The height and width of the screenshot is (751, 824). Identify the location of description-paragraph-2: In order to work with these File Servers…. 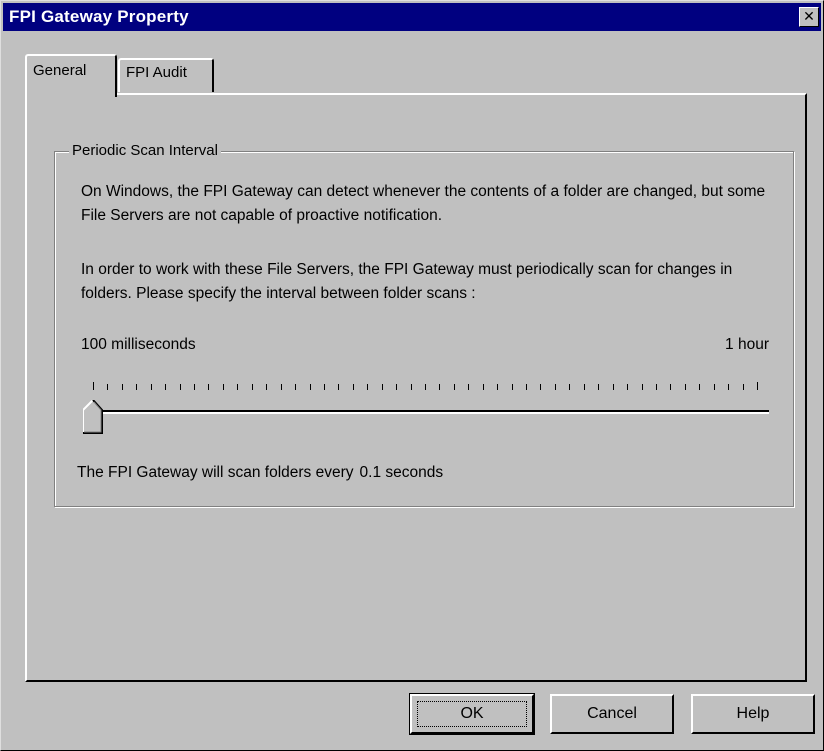
(407, 281).